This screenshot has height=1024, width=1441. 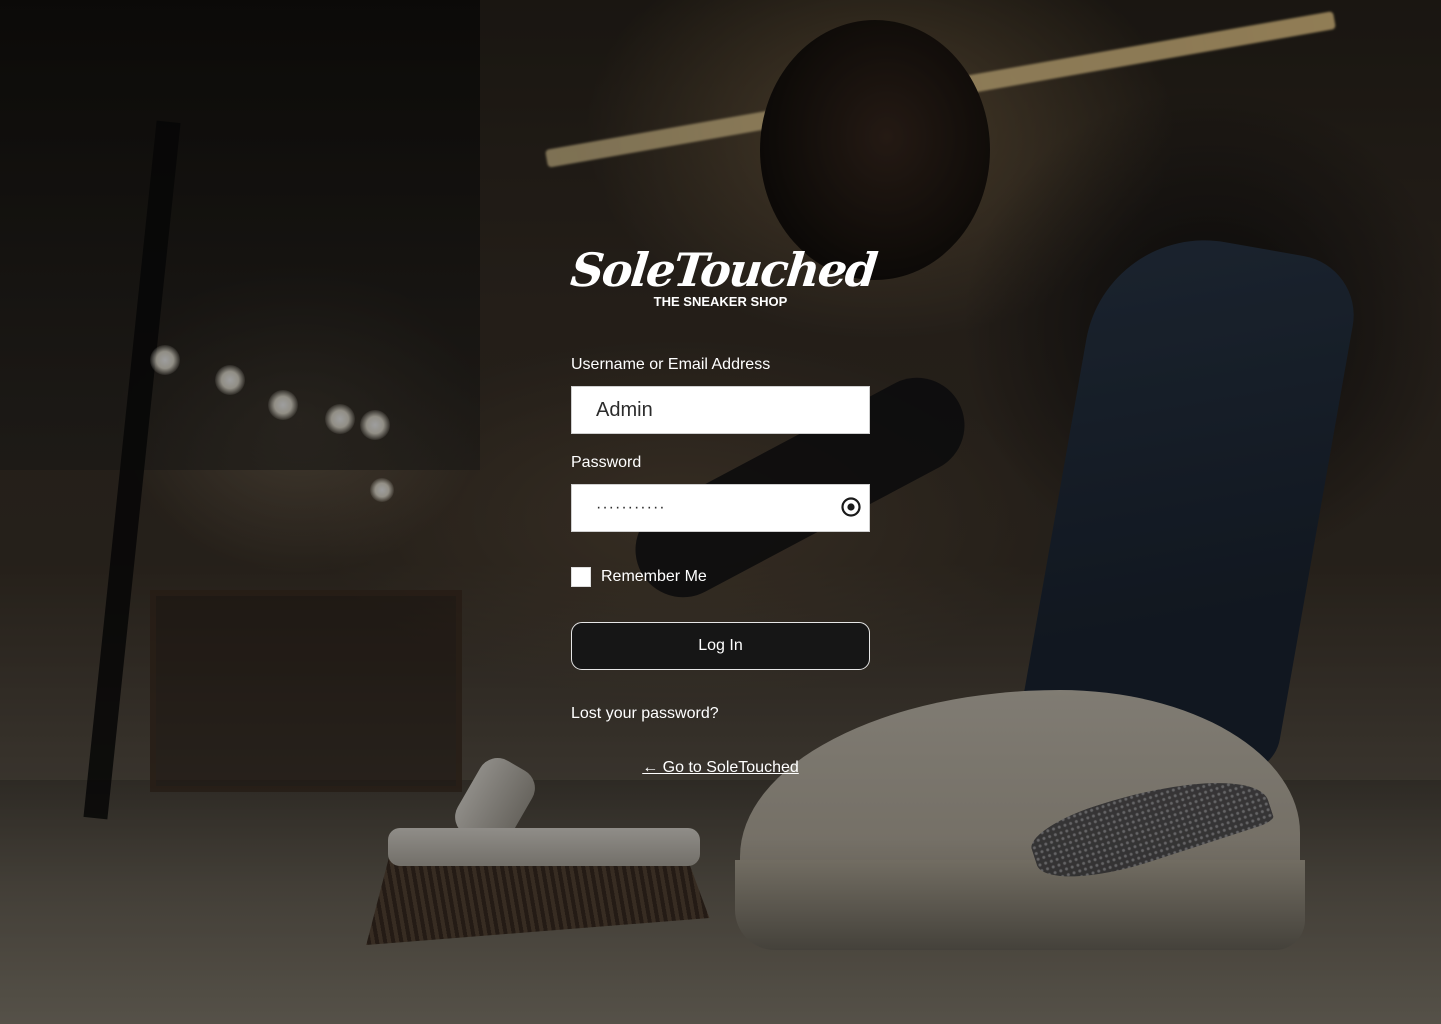 I want to click on site-logo: SoleTouched THE SNEAKER SHOP, so click(x=723, y=280).